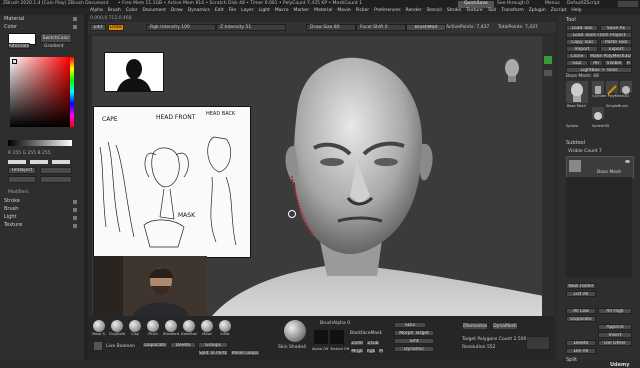  What do you see at coordinates (61, 162) in the screenshot?
I see `rgb-field-b` at bounding box center [61, 162].